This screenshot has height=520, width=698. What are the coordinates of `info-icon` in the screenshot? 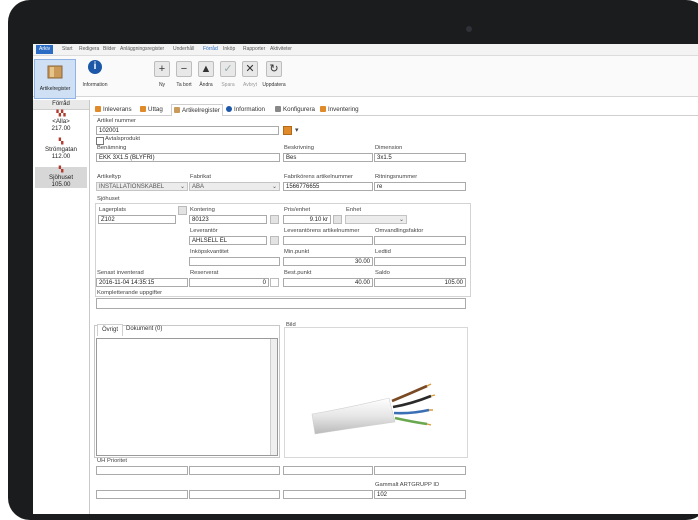 It's located at (229, 109).